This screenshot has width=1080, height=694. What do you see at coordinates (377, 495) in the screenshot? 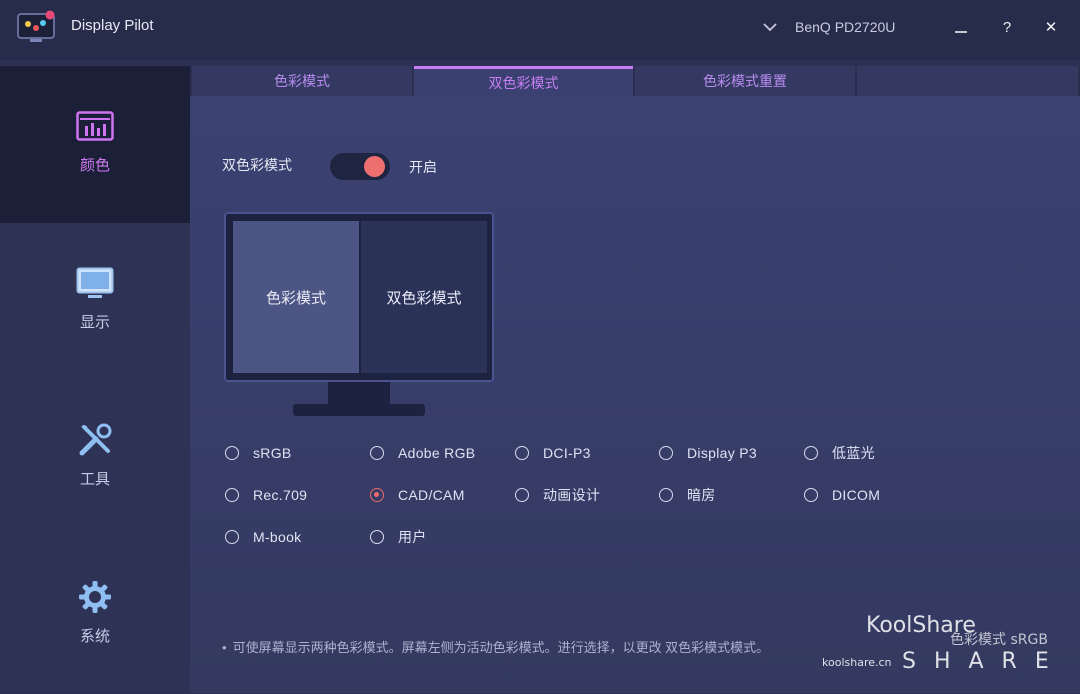
I see `radio-selected-icon` at bounding box center [377, 495].